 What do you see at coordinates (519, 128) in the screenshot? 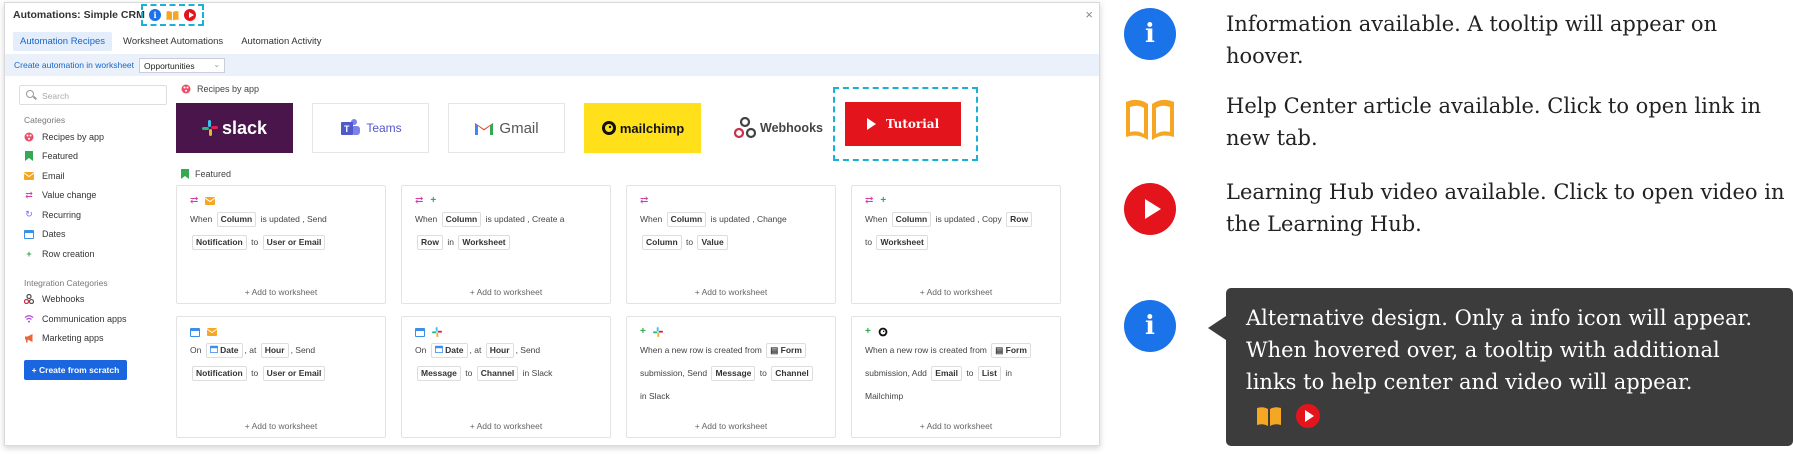
I see `app-tile-label: Gmail` at bounding box center [519, 128].